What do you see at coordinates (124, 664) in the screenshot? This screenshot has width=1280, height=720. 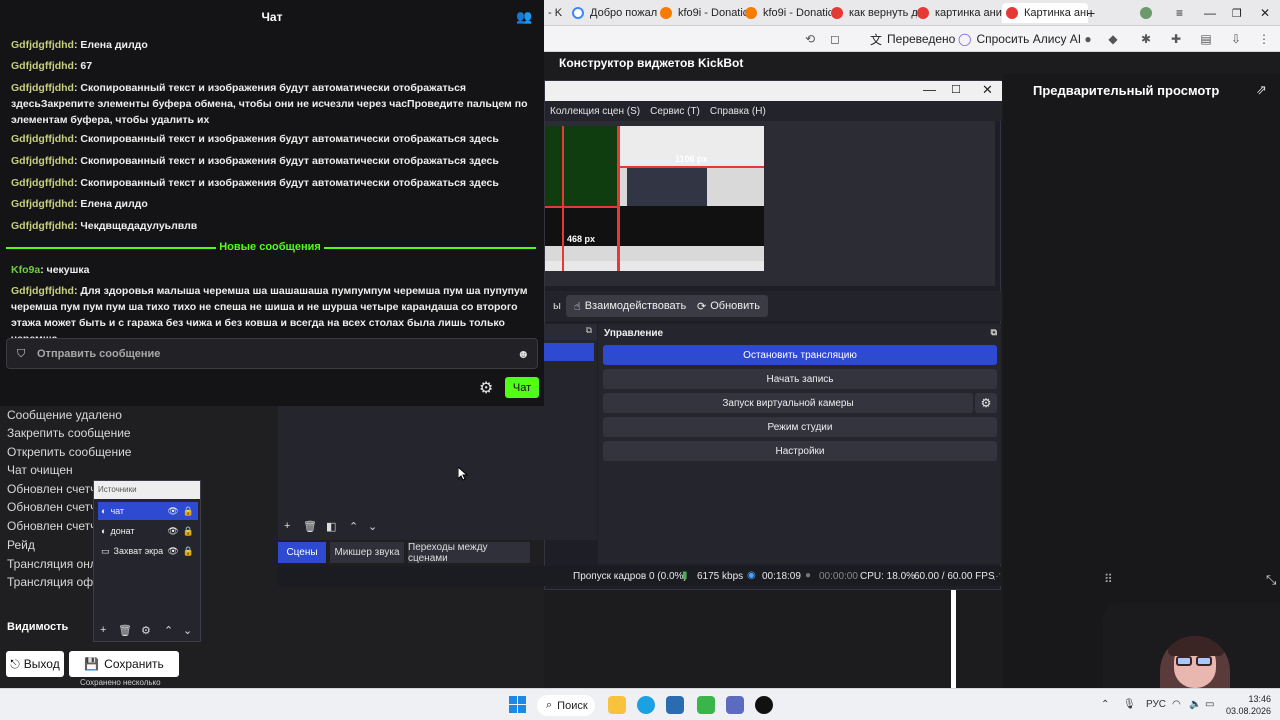 I see `save-button: 💾 Сохранить` at bounding box center [124, 664].